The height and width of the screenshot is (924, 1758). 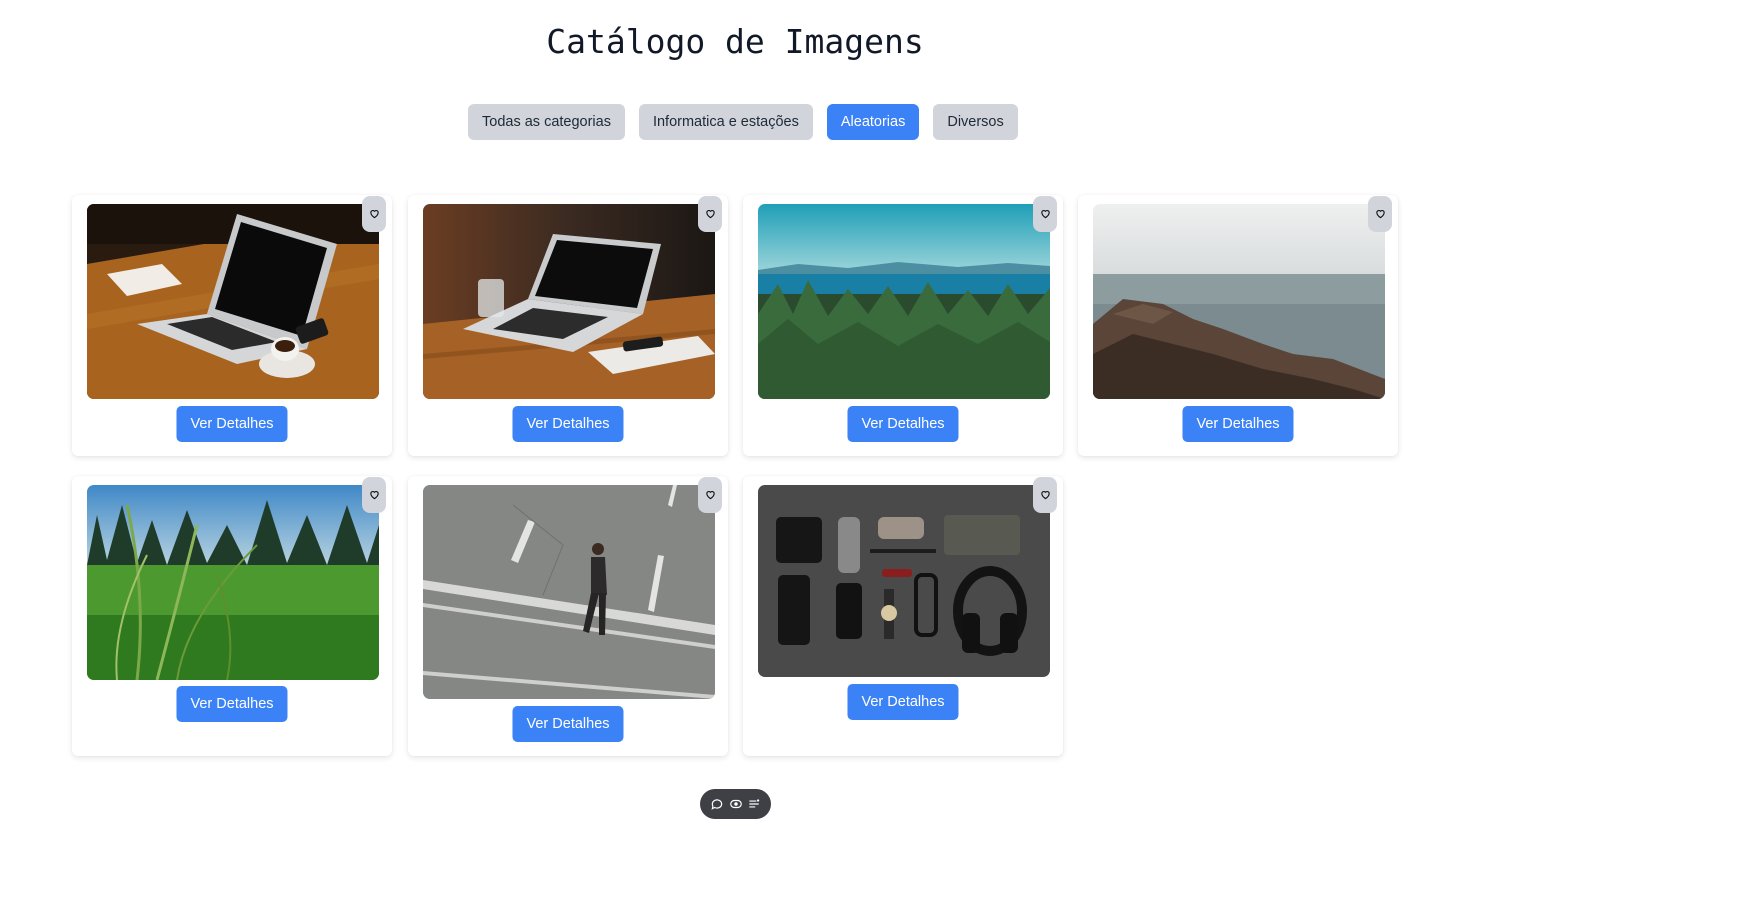 What do you see at coordinates (754, 804) in the screenshot?
I see `list-settings-icon` at bounding box center [754, 804].